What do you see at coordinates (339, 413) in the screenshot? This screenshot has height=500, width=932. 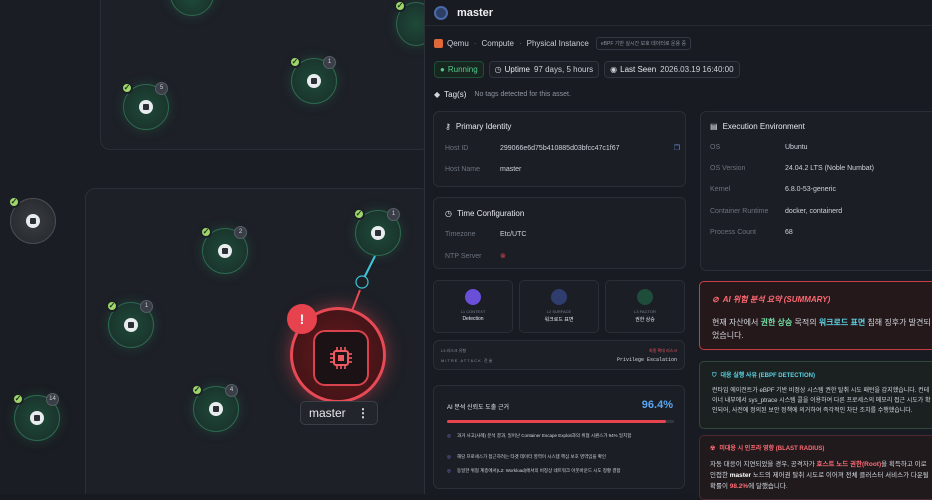 I see `master-node-label: master ⋮` at bounding box center [339, 413].